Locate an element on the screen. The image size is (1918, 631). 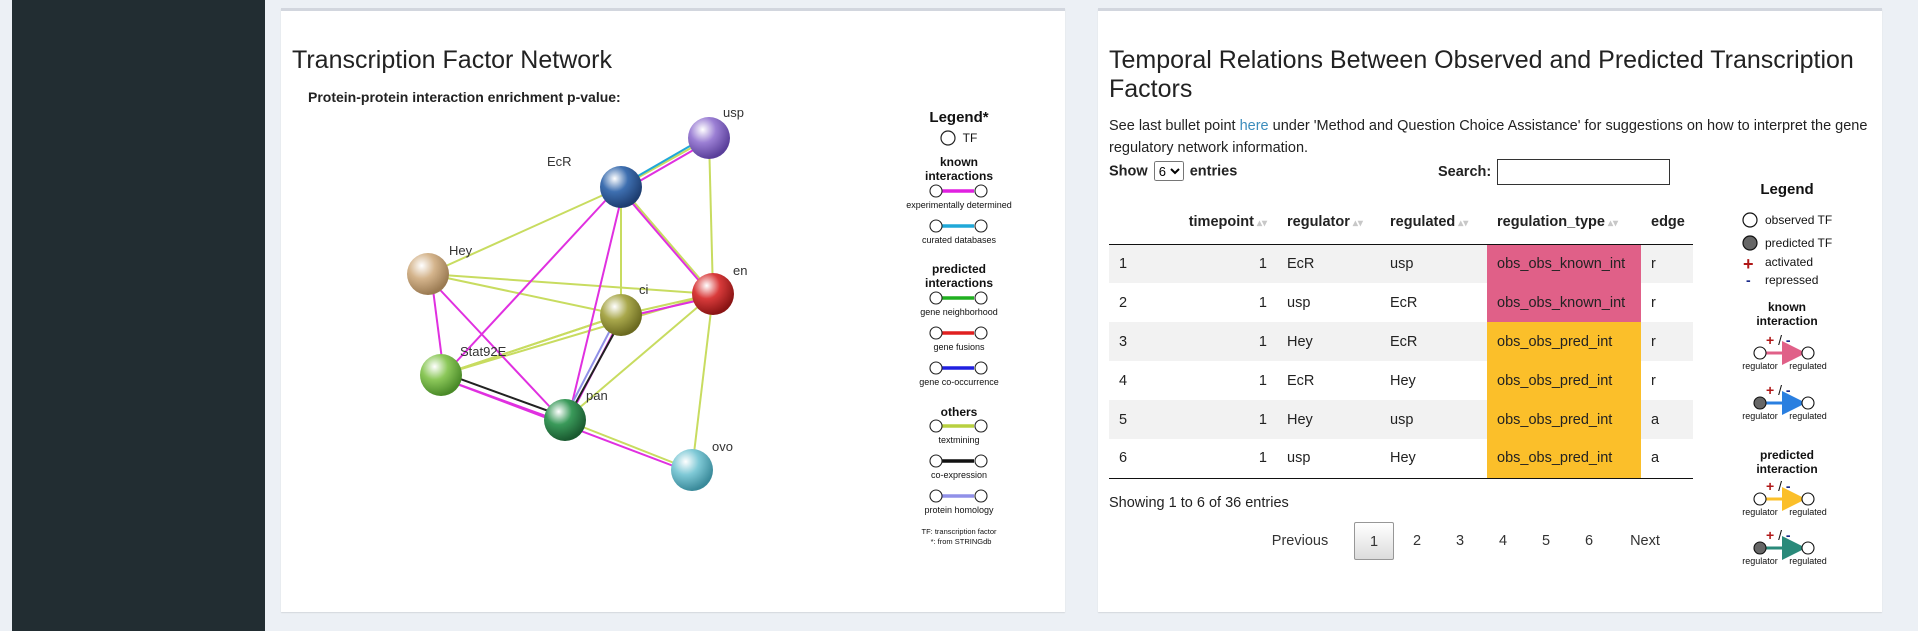
node-usp is located at coordinates (709, 138).